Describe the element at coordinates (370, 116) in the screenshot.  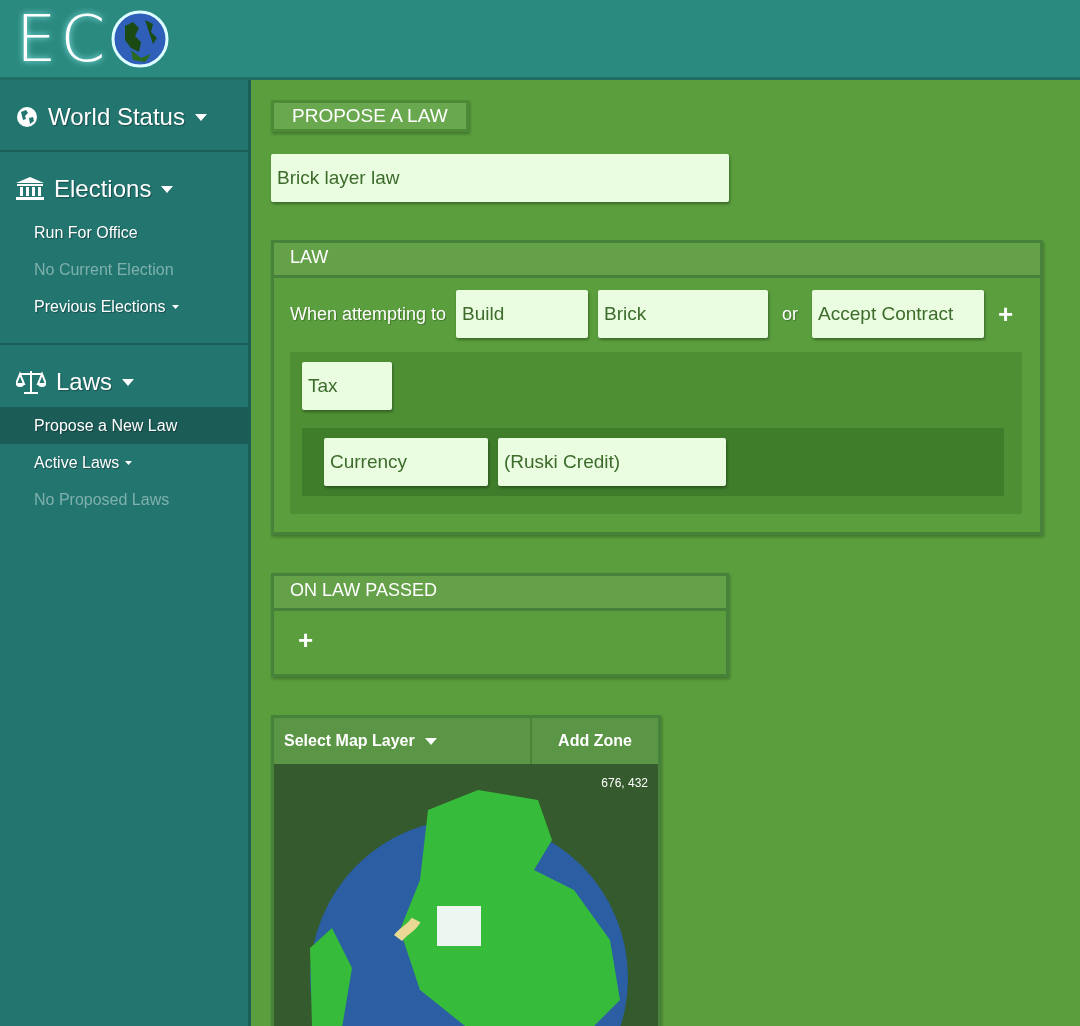
I see `propose-law-button: PROPOSE A LAW` at that location.